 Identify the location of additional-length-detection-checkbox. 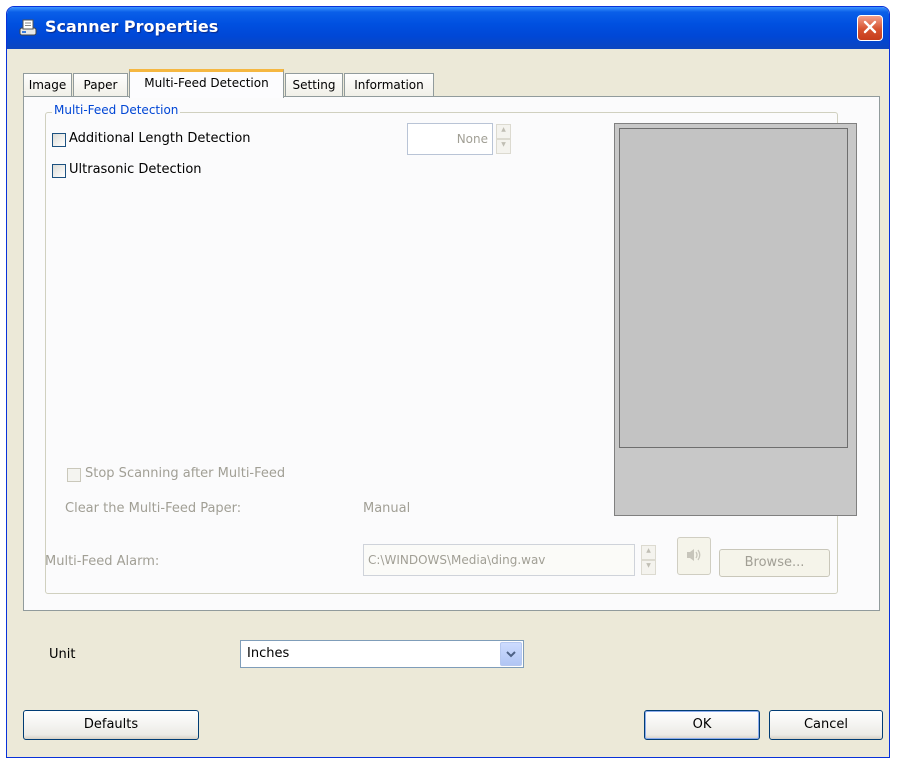
(59, 140).